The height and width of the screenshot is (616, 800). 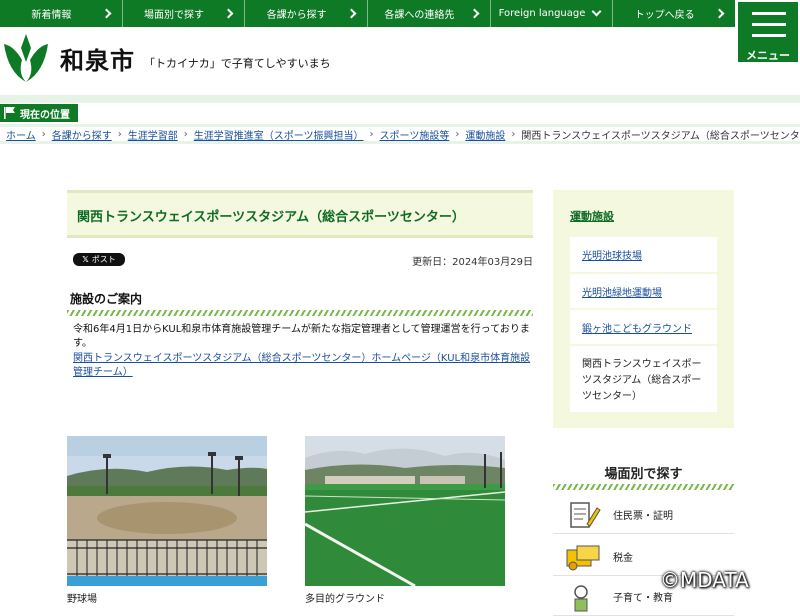 I want to click on sidebar-item-komyoike-park-field: 光明池緑地運動場, so click(x=643, y=291).